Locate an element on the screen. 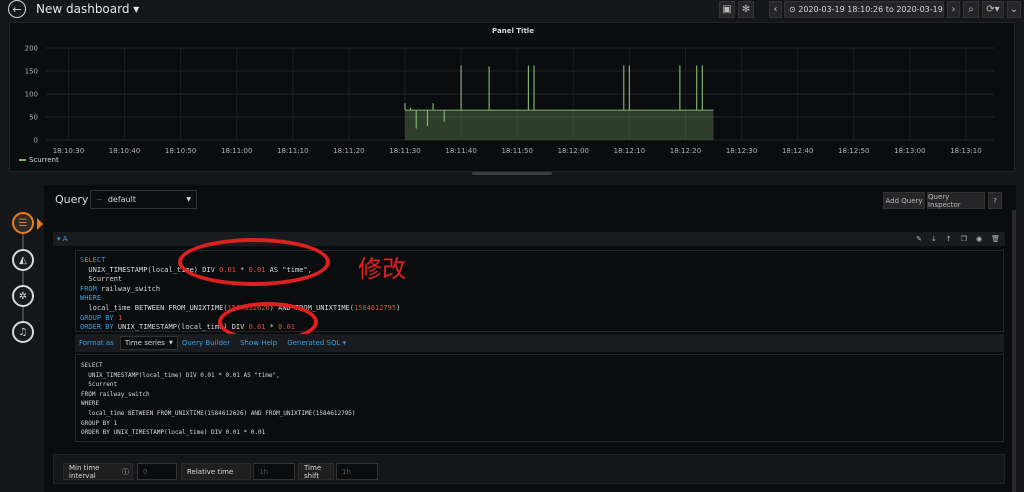 The image size is (1024, 492). datasource-icon: ┄ is located at coordinates (99, 199).